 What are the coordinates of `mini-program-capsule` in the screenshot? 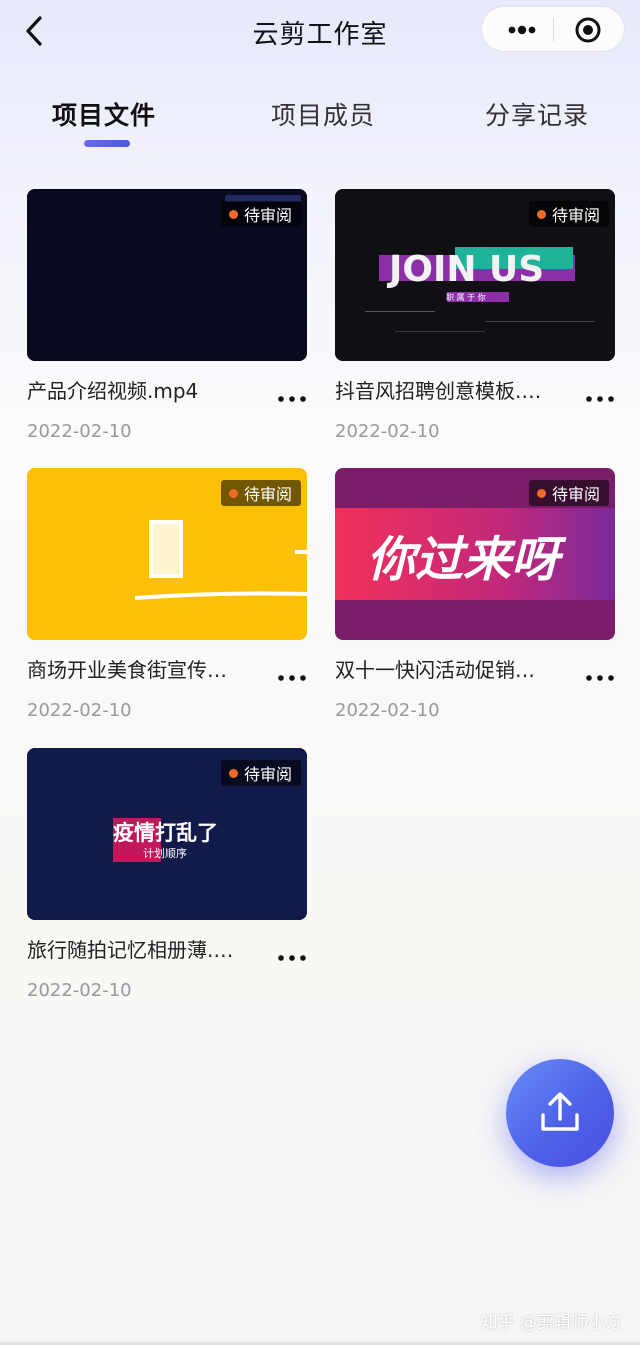 It's located at (553, 29).